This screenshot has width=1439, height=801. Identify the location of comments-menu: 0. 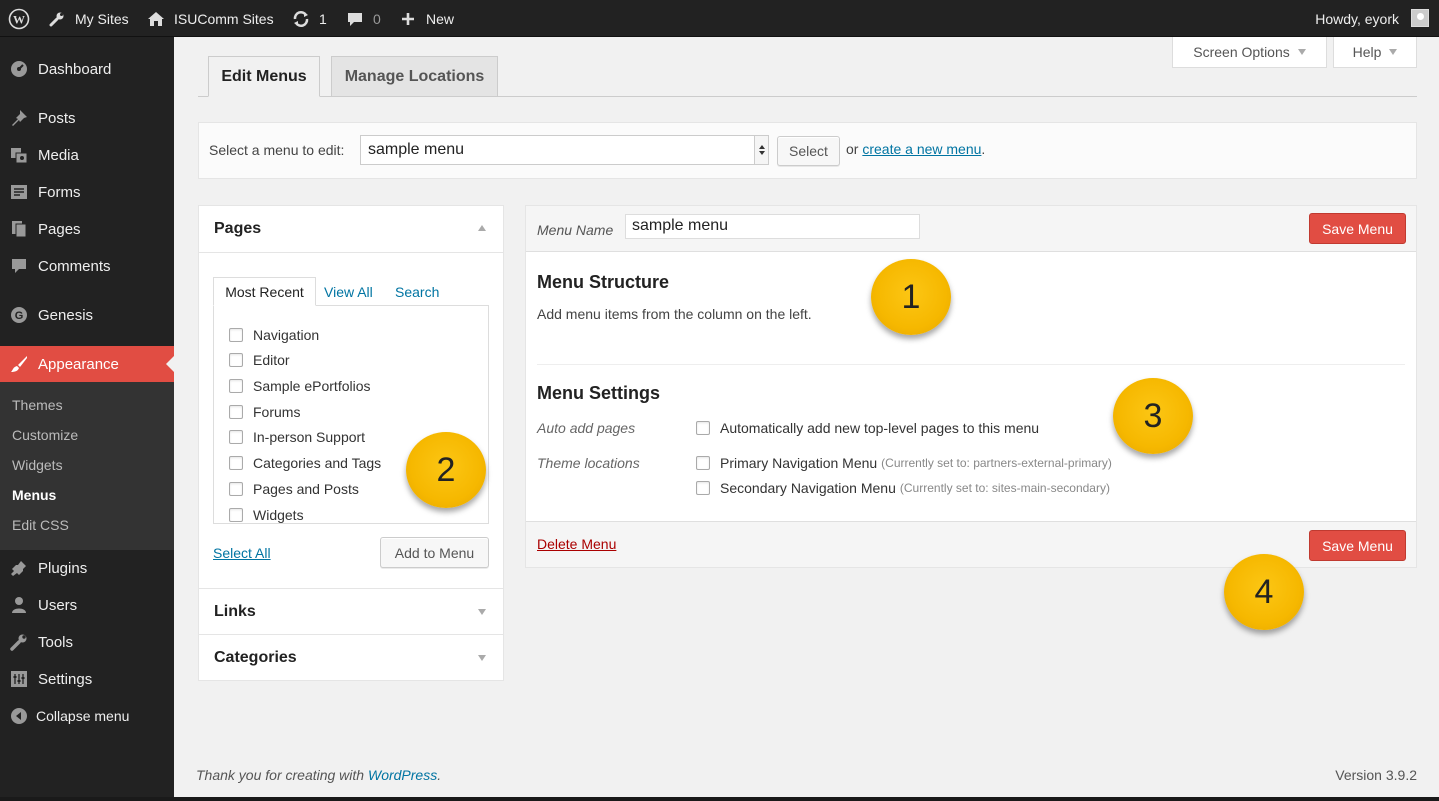
(363, 18).